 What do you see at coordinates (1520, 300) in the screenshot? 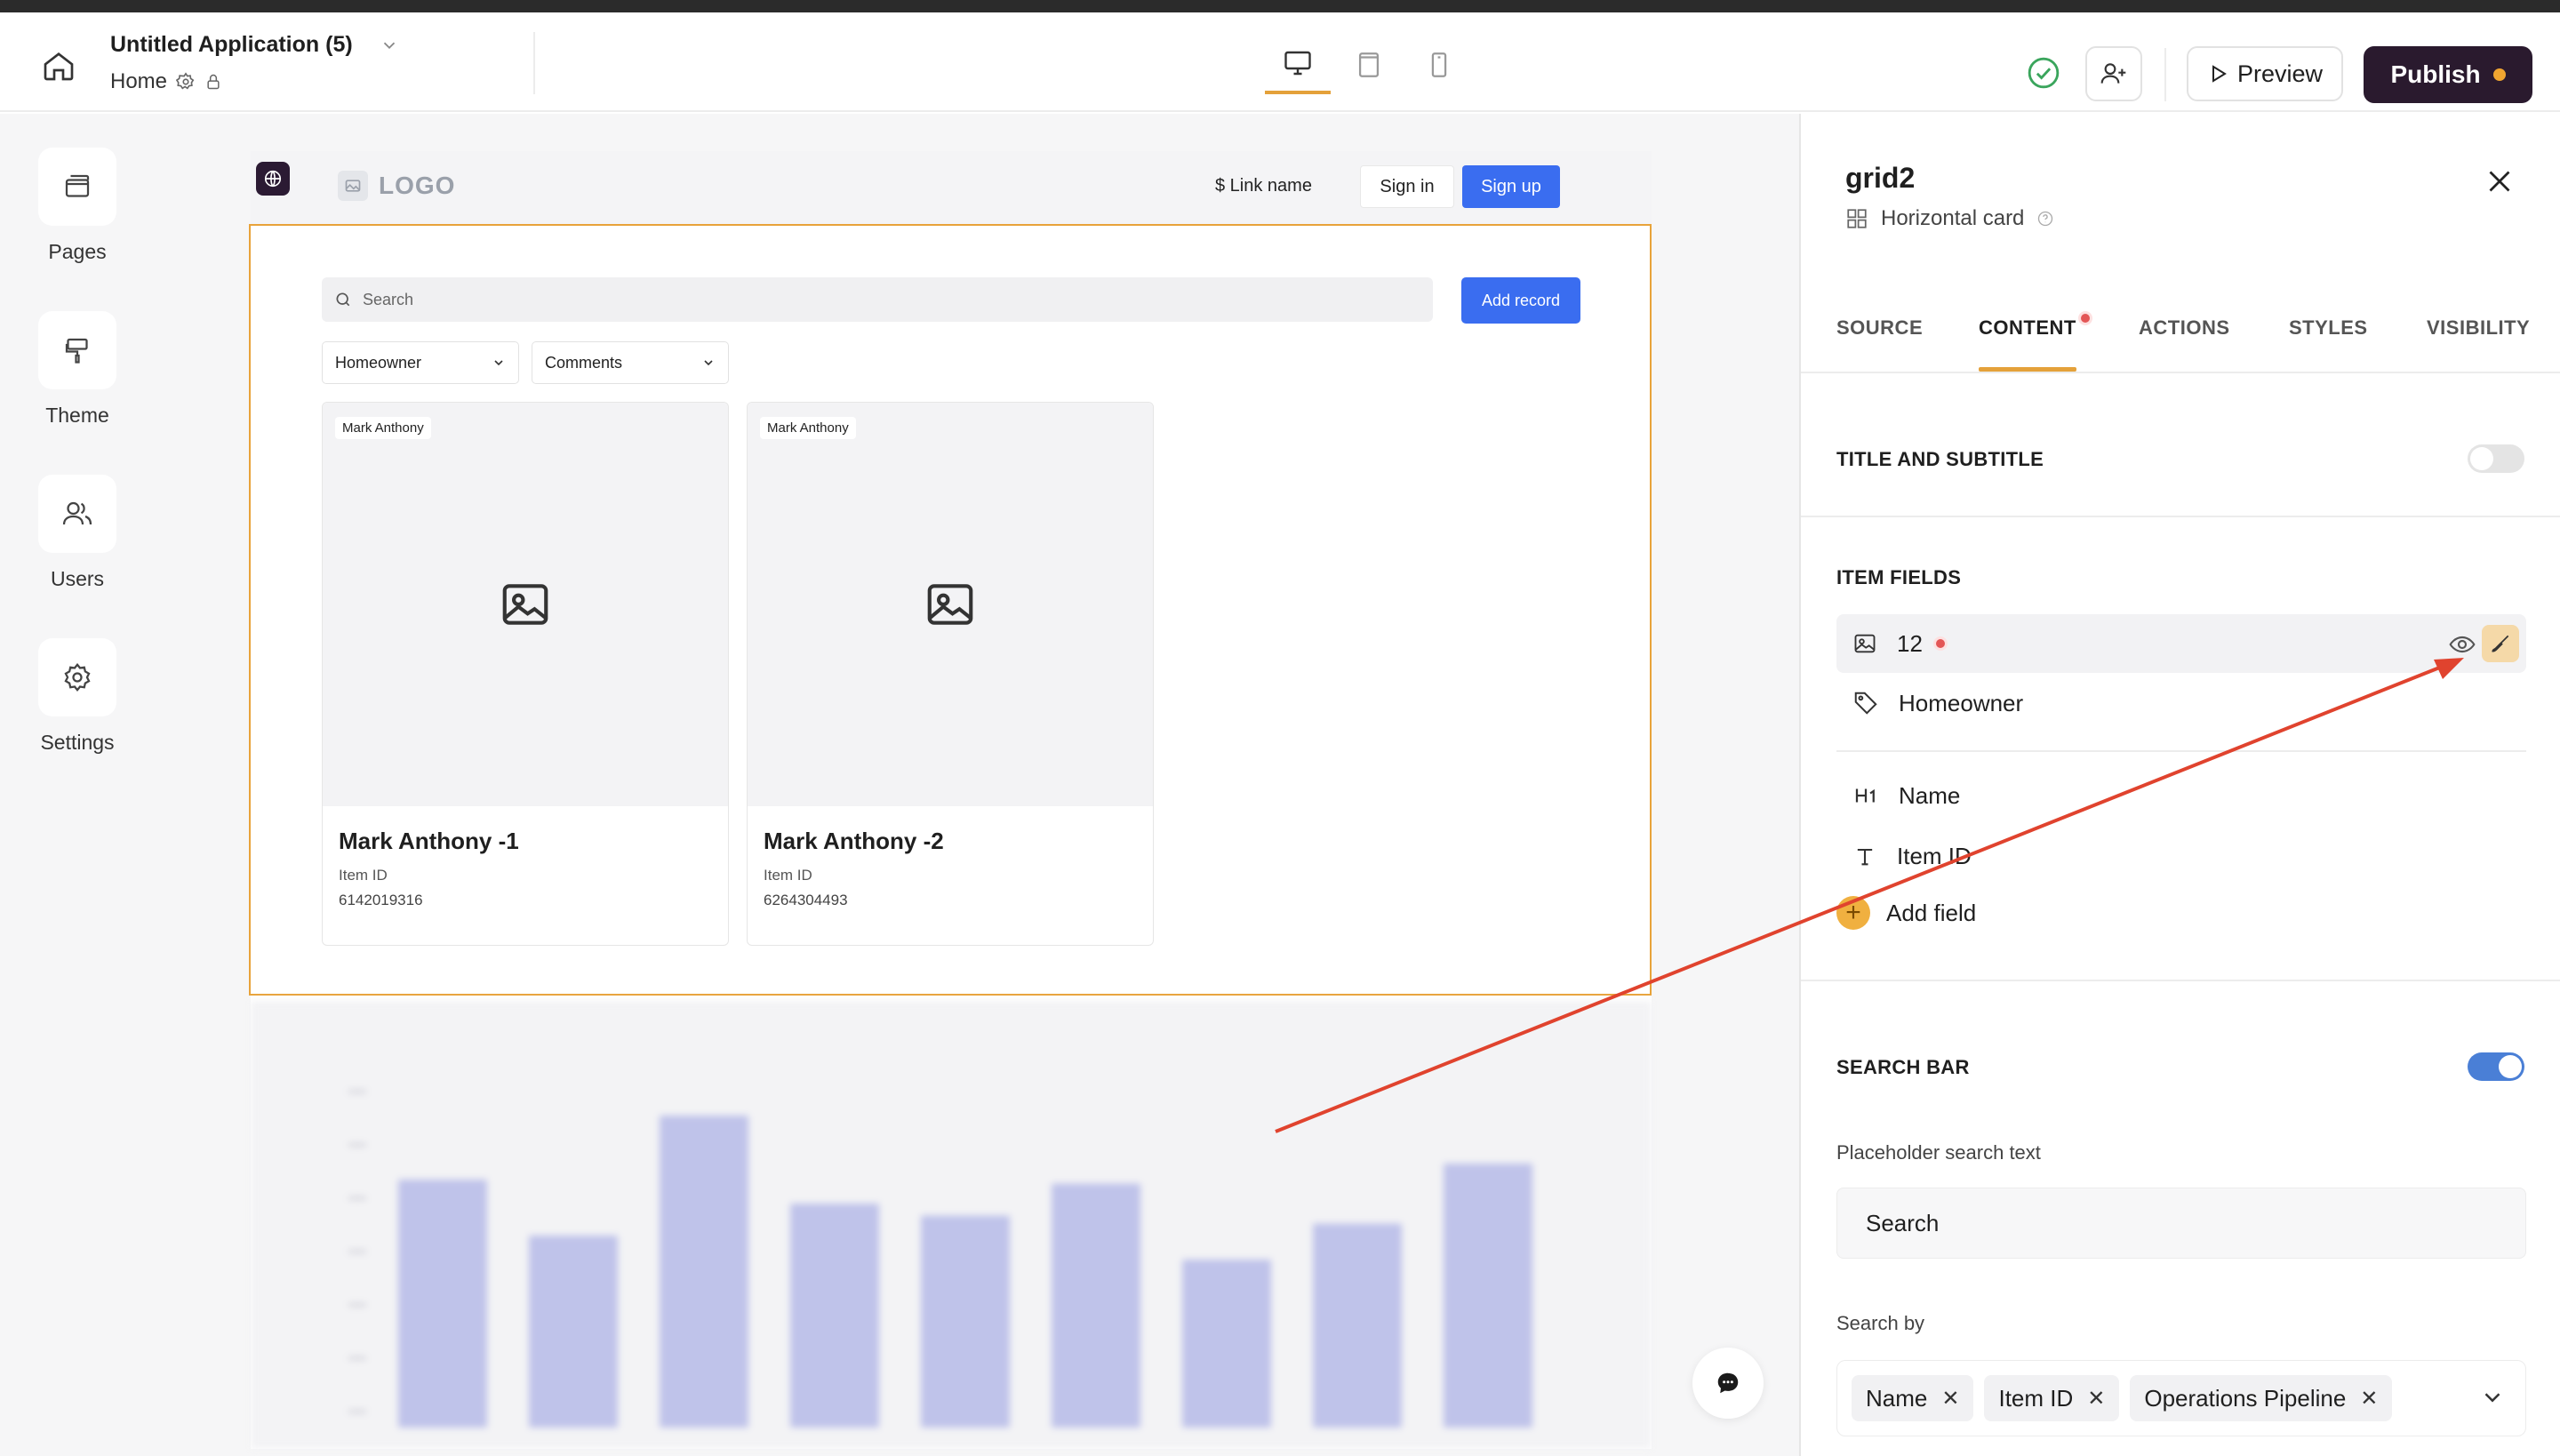
I see `add-record-button: Add record` at bounding box center [1520, 300].